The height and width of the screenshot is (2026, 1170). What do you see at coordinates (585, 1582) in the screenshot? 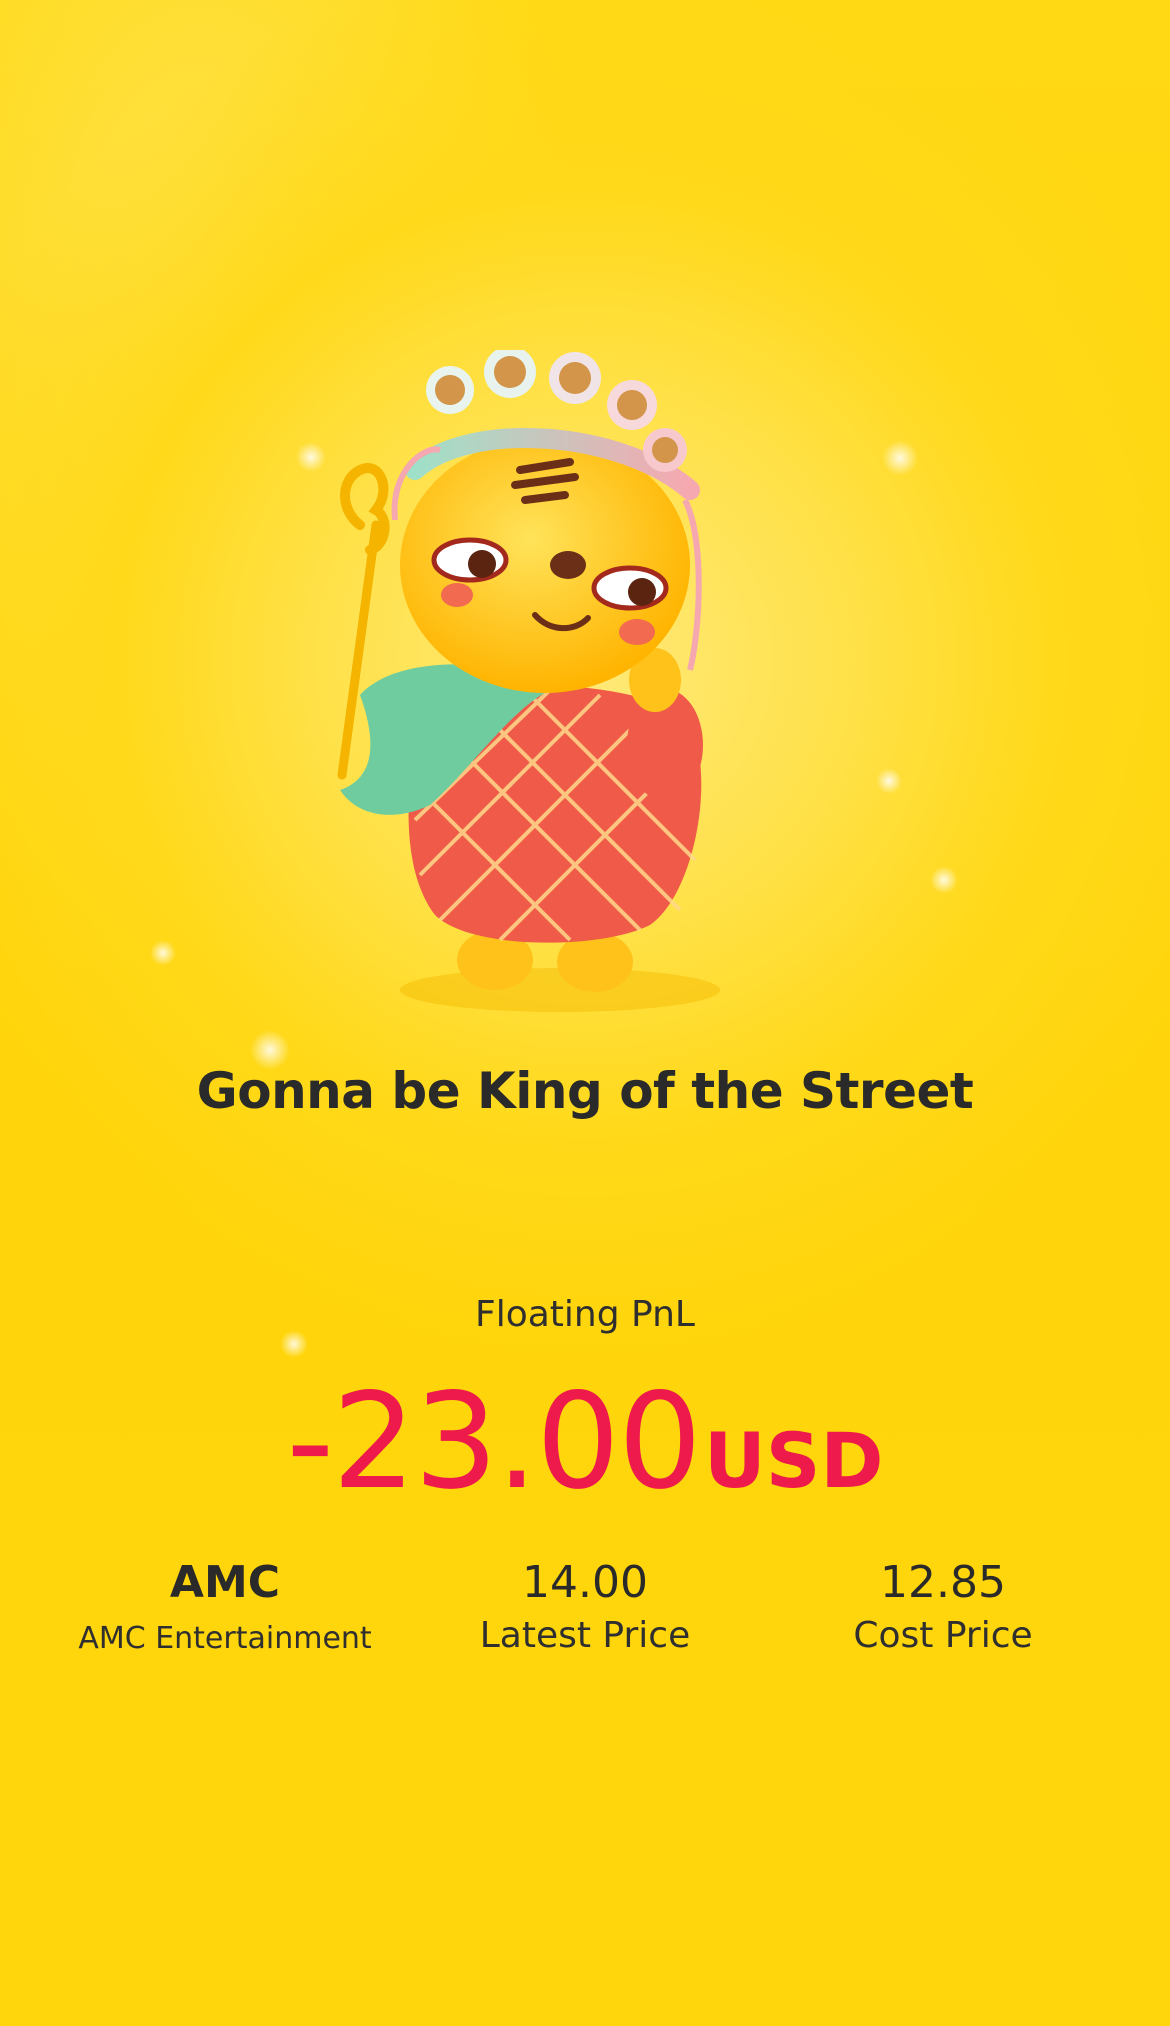
I see `latest-price-value: 14.00` at bounding box center [585, 1582].